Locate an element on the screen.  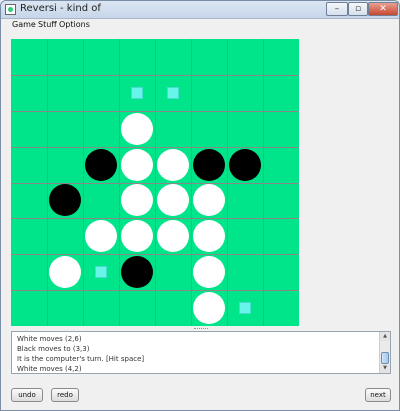
next-button: next is located at coordinates (378, 395).